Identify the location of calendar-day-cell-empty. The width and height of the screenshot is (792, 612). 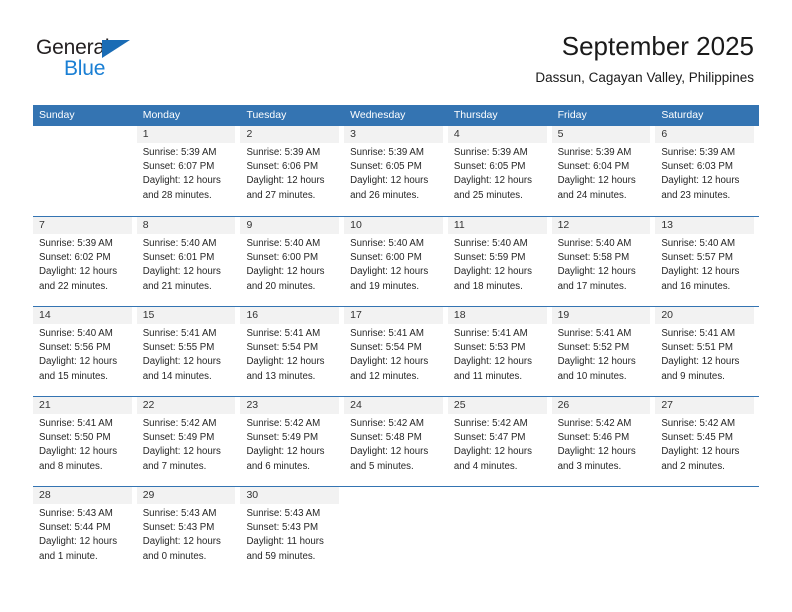
(604, 531).